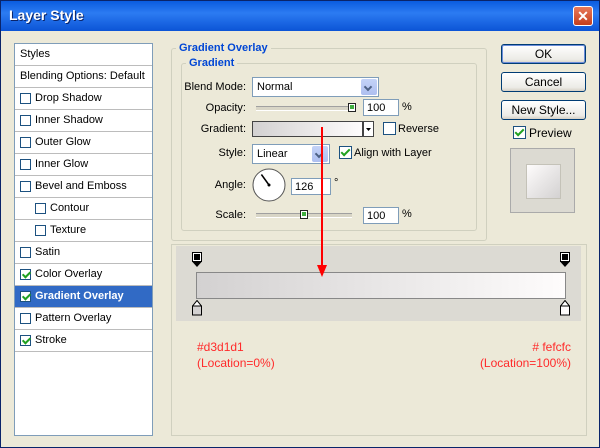 This screenshot has width=600, height=448. I want to click on style-item-label: Satin, so click(48, 252).